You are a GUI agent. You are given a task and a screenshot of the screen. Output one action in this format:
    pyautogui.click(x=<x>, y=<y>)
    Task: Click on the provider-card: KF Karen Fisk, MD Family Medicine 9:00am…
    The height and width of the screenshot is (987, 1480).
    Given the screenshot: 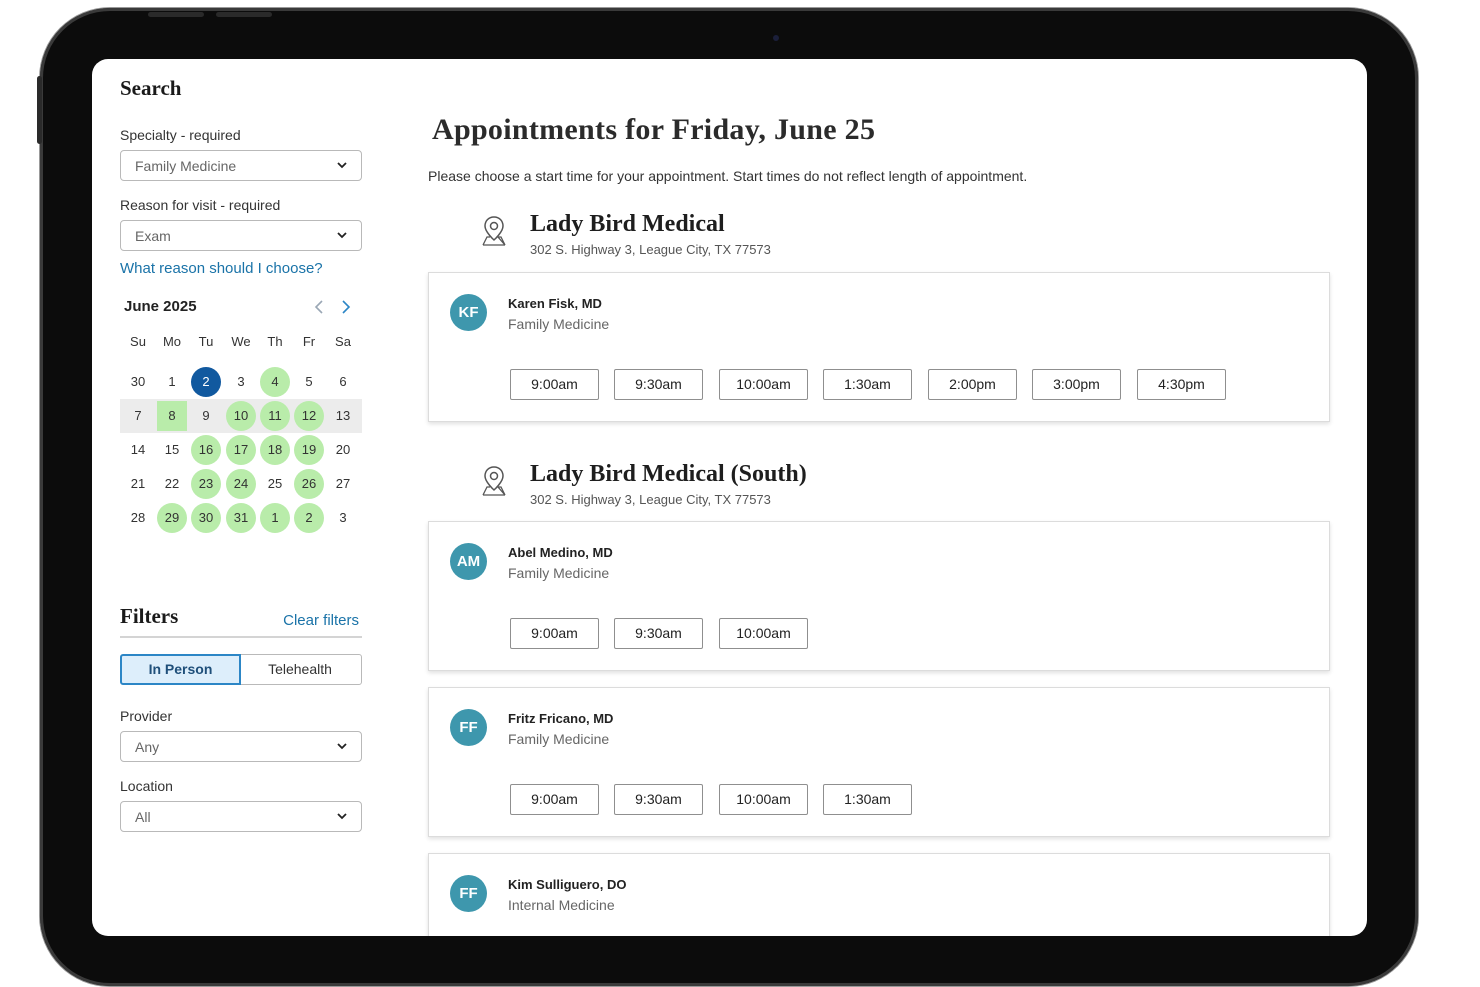 What is the action you would take?
    pyautogui.click(x=879, y=347)
    